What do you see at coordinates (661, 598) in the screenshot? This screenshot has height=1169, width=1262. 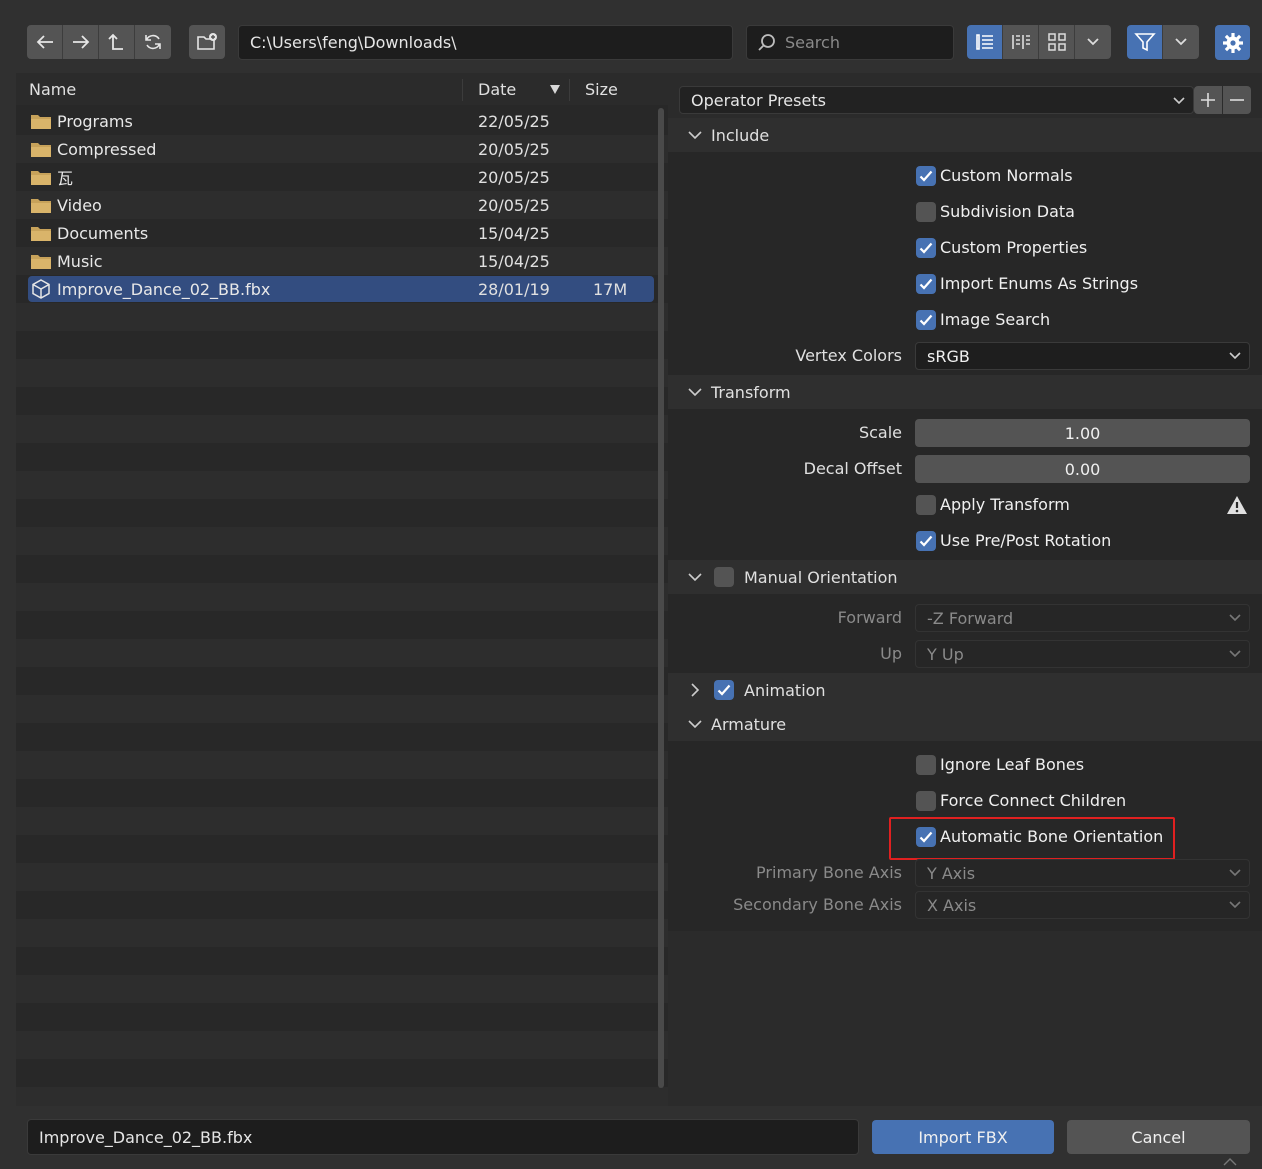 I see `file-list-scrollbar` at bounding box center [661, 598].